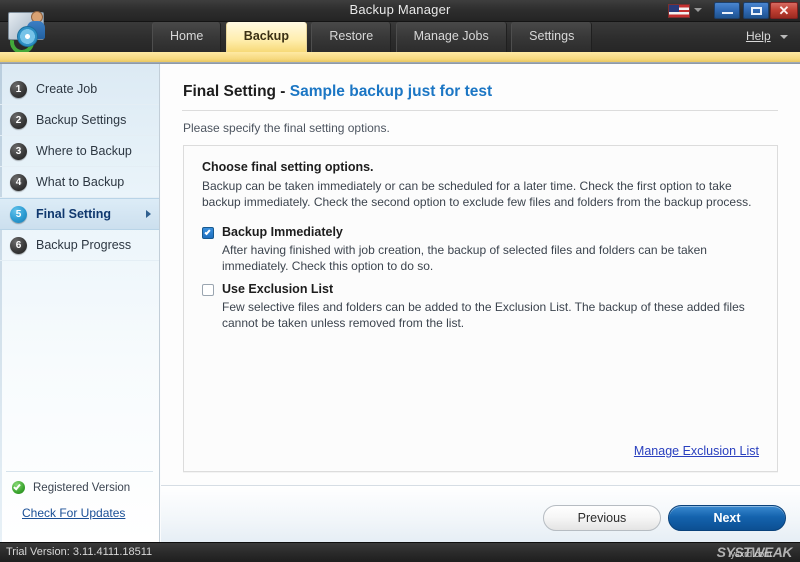  What do you see at coordinates (480, 513) in the screenshot?
I see `wizard-footer: Previous Next` at bounding box center [480, 513].